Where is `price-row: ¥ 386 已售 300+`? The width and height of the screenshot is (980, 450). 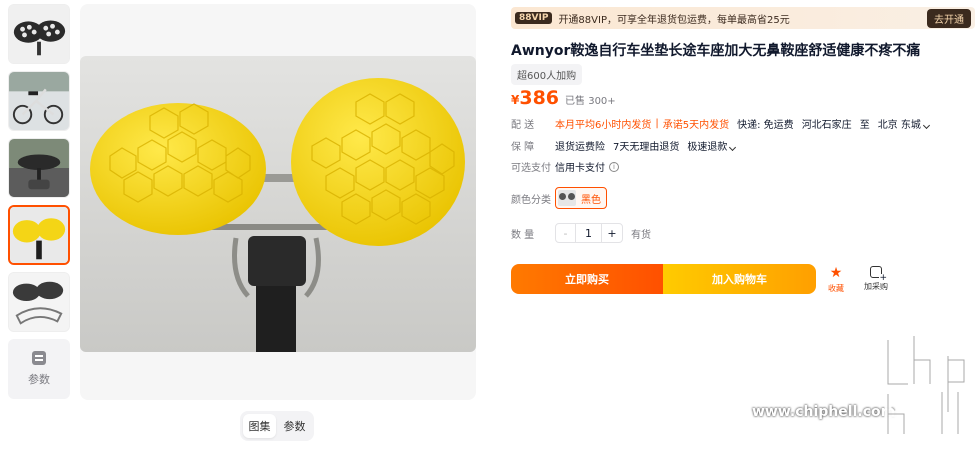
price-row: ¥ 386 已售 300+ is located at coordinates (563, 98).